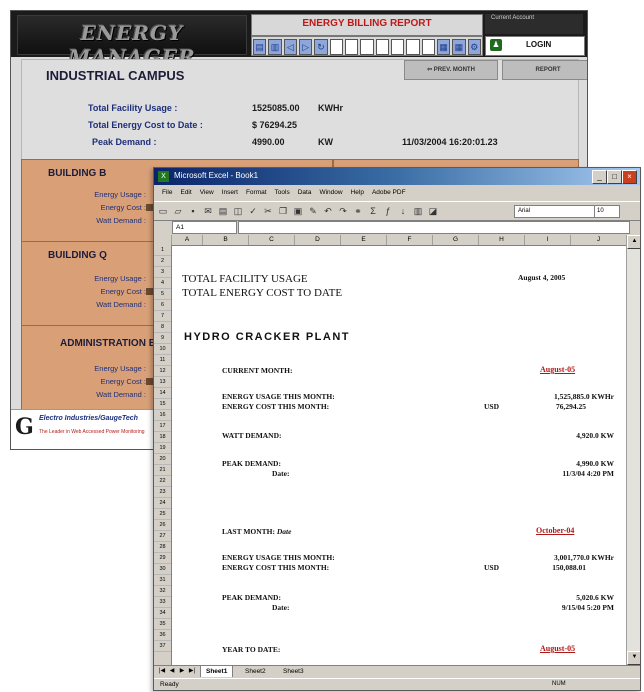 This screenshot has width=644, height=692. Describe the element at coordinates (328, 211) in the screenshot. I see `undo-icon: ↶` at that location.